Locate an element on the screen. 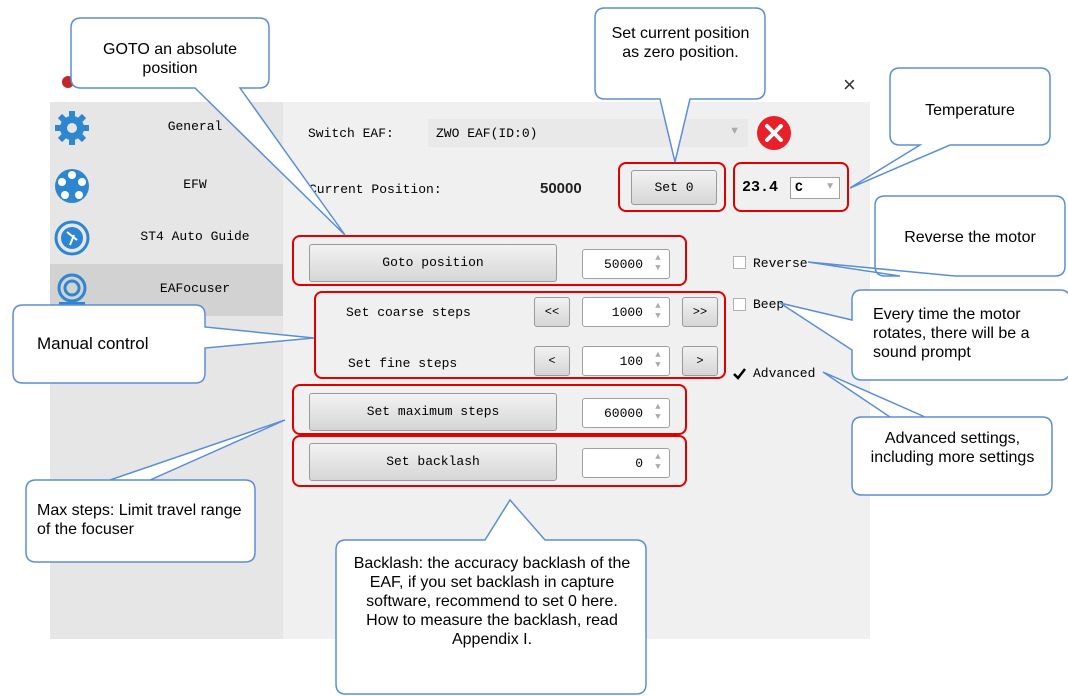 The width and height of the screenshot is (1068, 696). callout-goto-text: GOTO an absolute position is located at coordinates (170, 59).